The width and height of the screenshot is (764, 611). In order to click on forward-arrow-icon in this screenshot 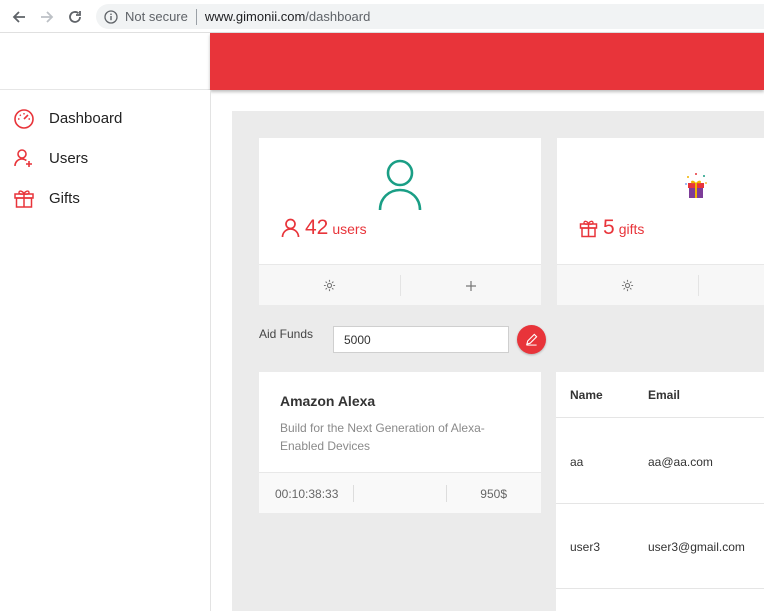, I will do `click(47, 17)`.